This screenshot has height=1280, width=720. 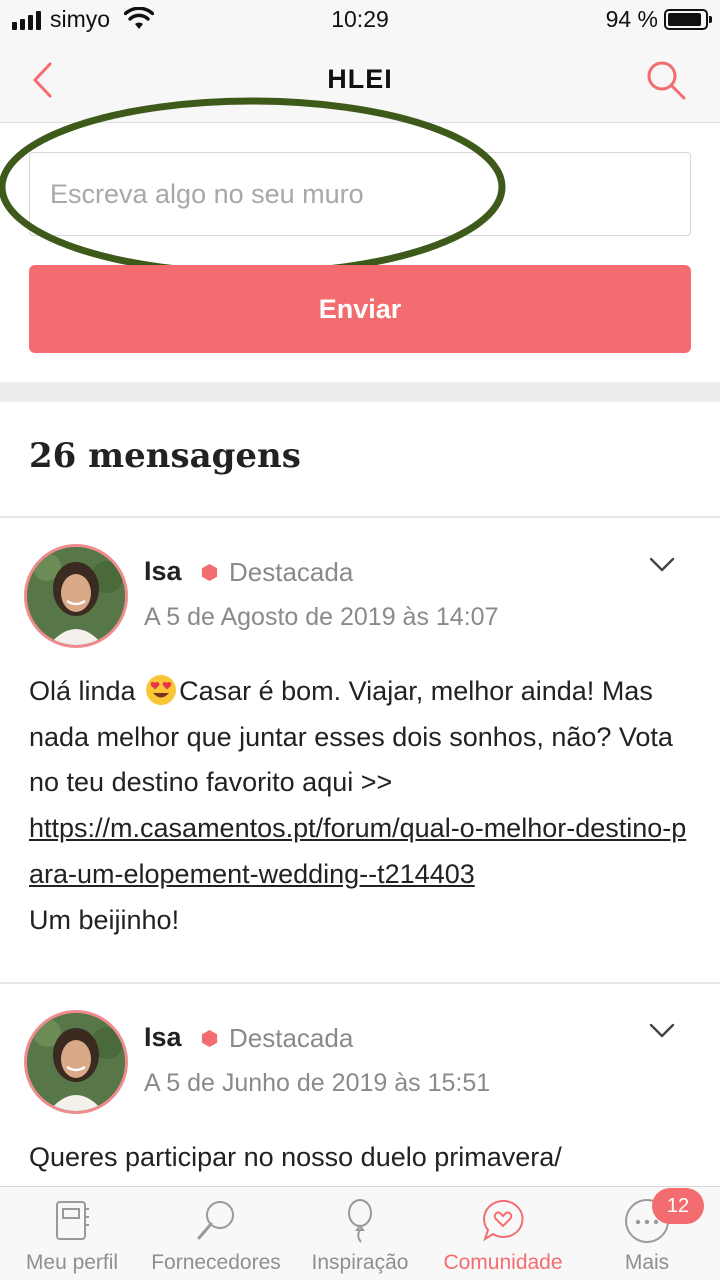 What do you see at coordinates (360, 20) in the screenshot?
I see `status-bar: simyo 10:29 94 %` at bounding box center [360, 20].